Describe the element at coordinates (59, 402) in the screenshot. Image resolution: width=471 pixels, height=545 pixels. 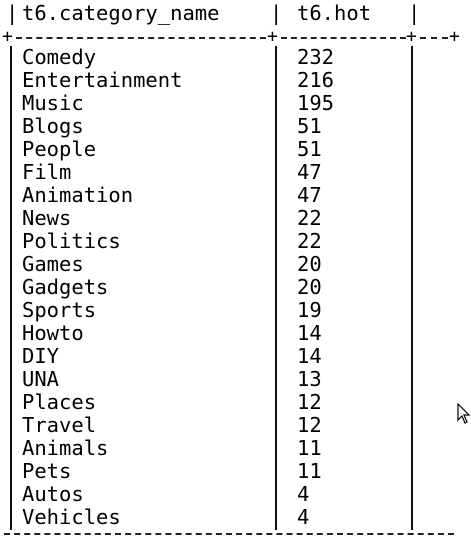
I see `table-cell-category-name: Places` at that location.